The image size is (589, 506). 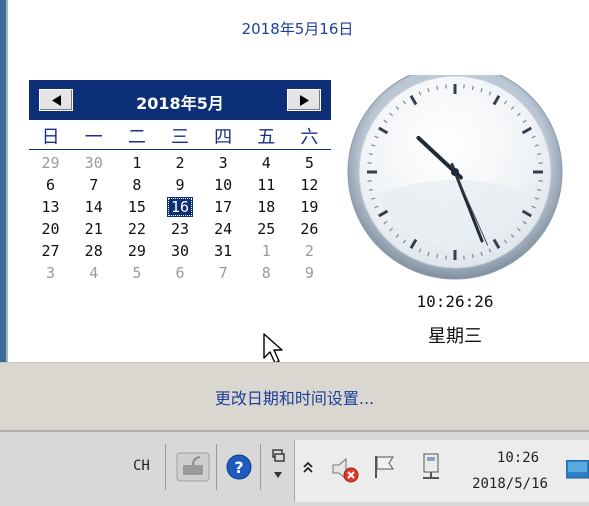 I want to click on day-number: 29, so click(x=137, y=251).